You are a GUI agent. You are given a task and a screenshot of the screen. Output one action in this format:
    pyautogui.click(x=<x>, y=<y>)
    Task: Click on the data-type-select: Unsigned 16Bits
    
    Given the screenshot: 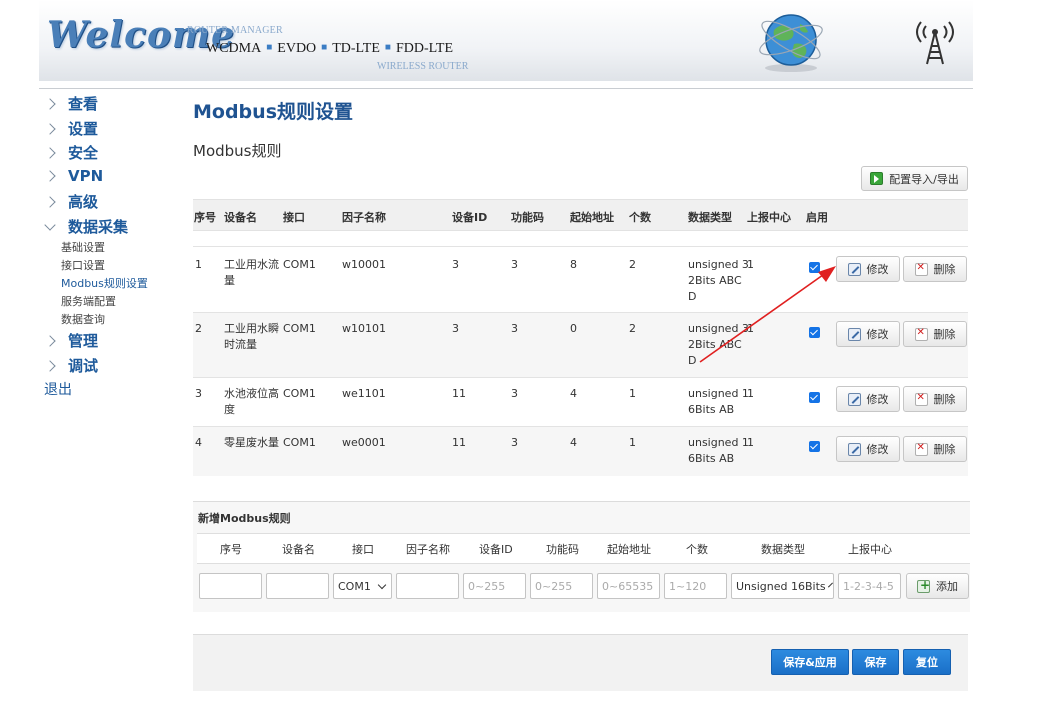 What is the action you would take?
    pyautogui.click(x=782, y=586)
    